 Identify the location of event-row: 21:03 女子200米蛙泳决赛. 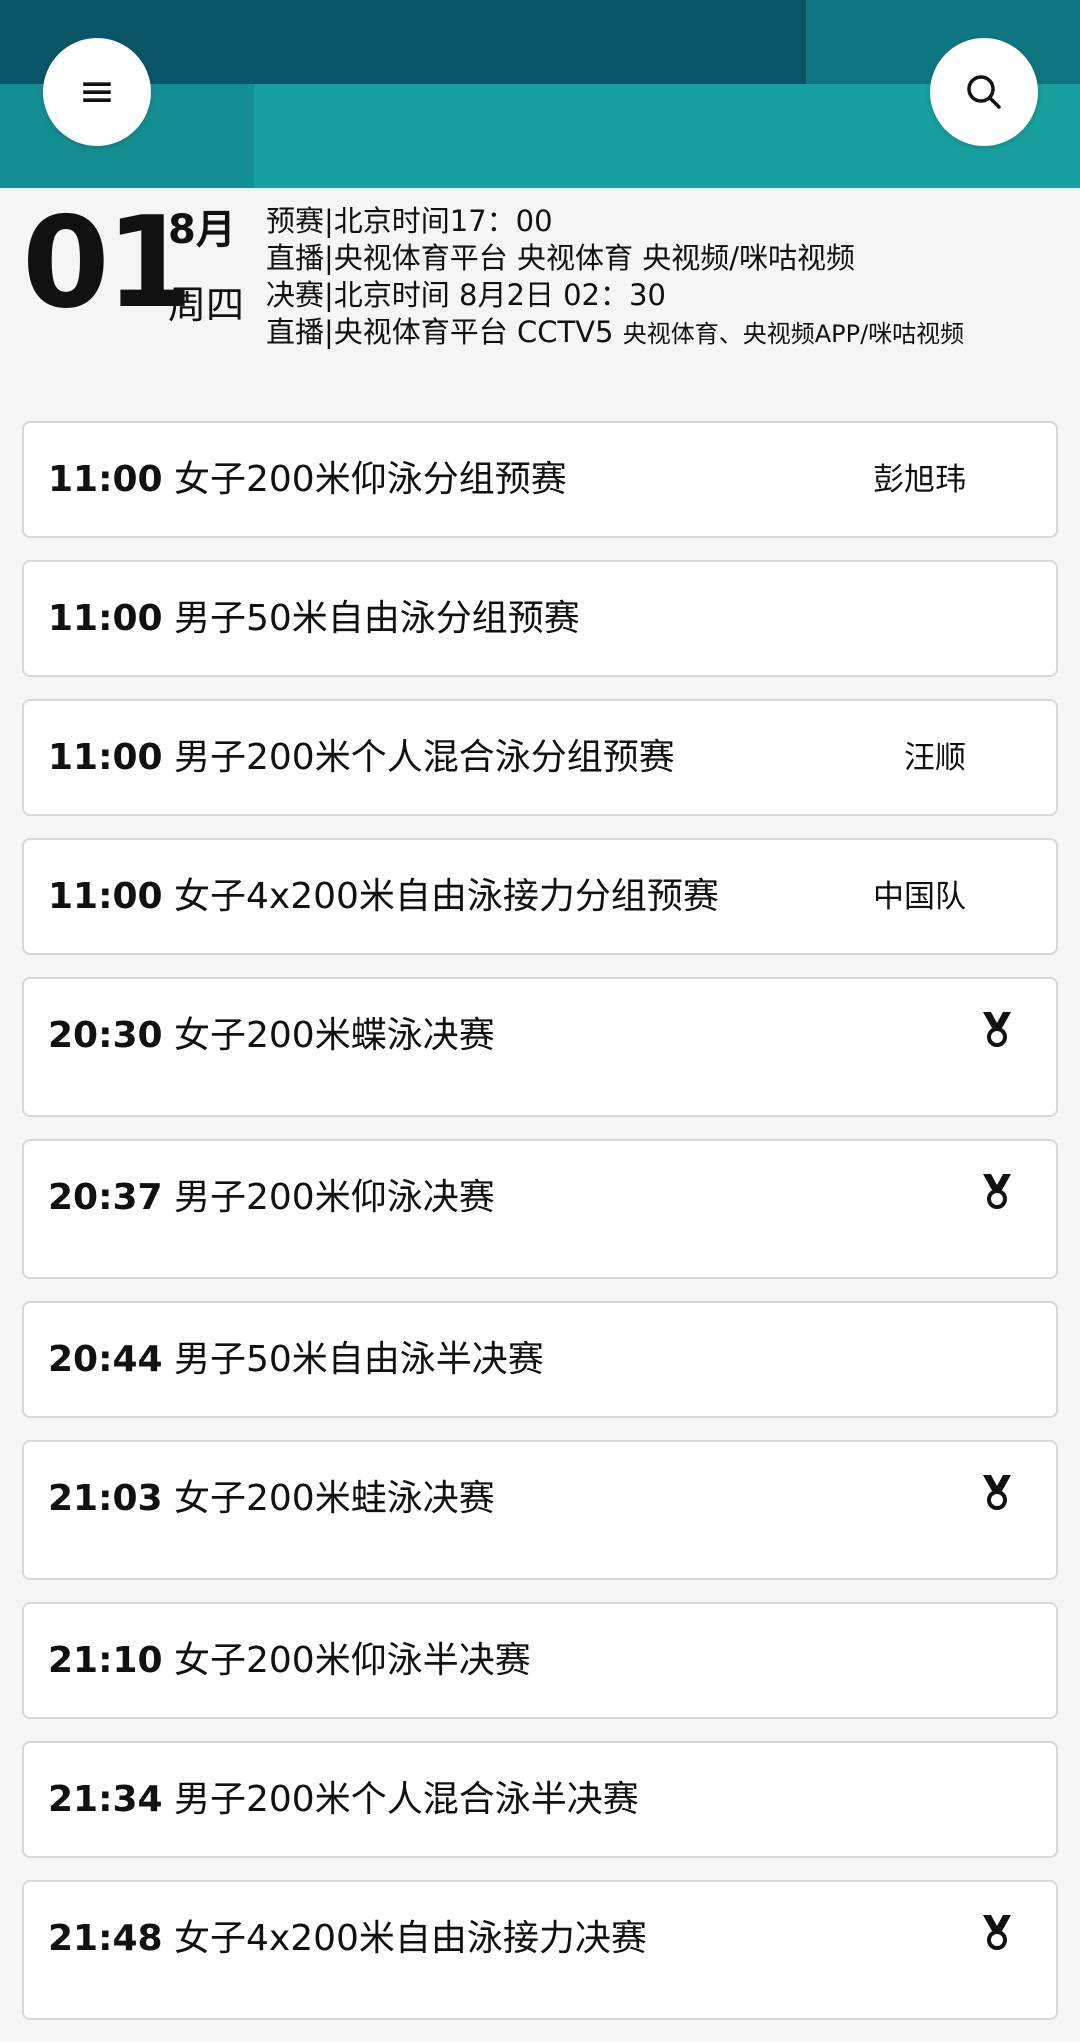
(540, 1510).